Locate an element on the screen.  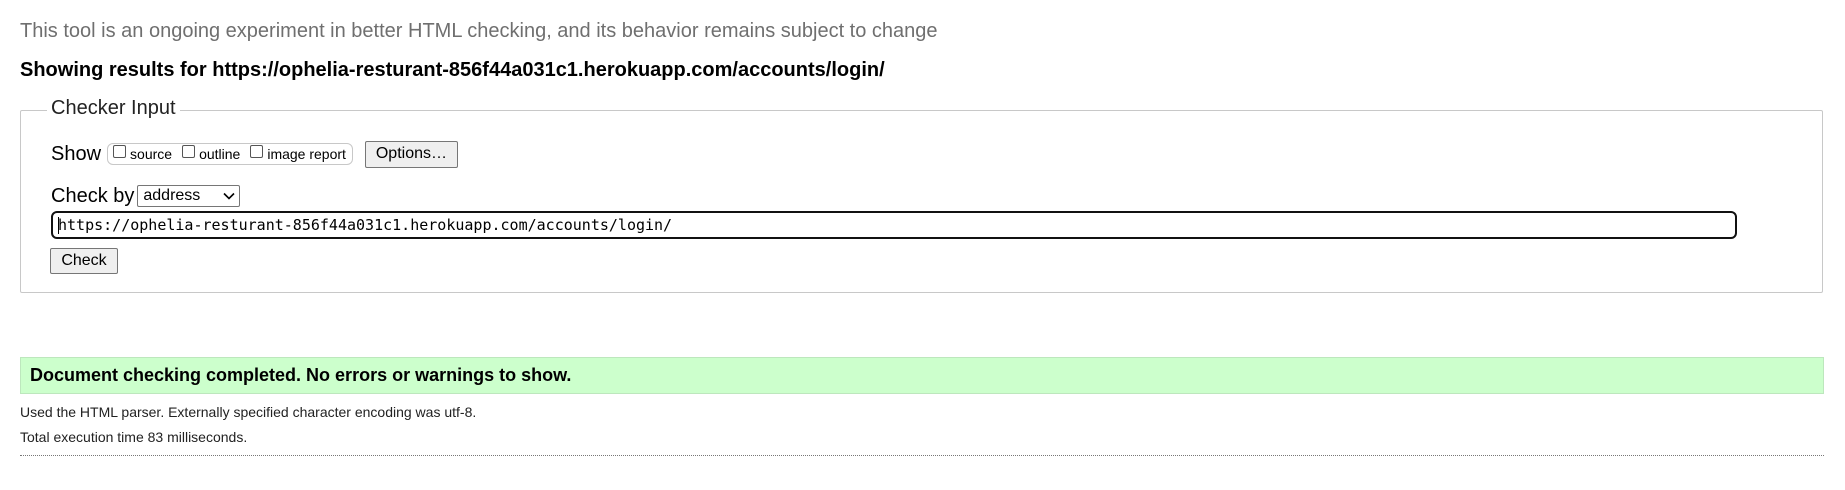
results-heading-prefix: Showing results for is located at coordinates (116, 70).